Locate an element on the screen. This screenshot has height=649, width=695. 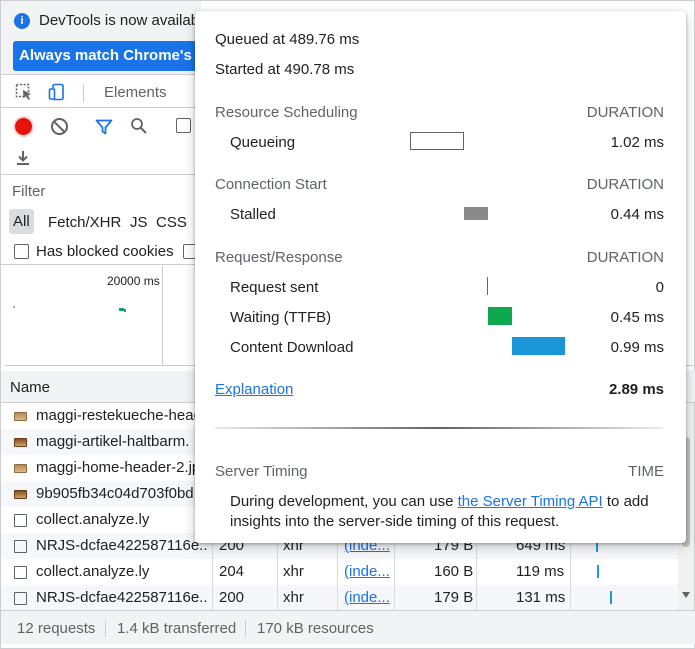
started-at-text: Started at 490.78 ms is located at coordinates (285, 69).